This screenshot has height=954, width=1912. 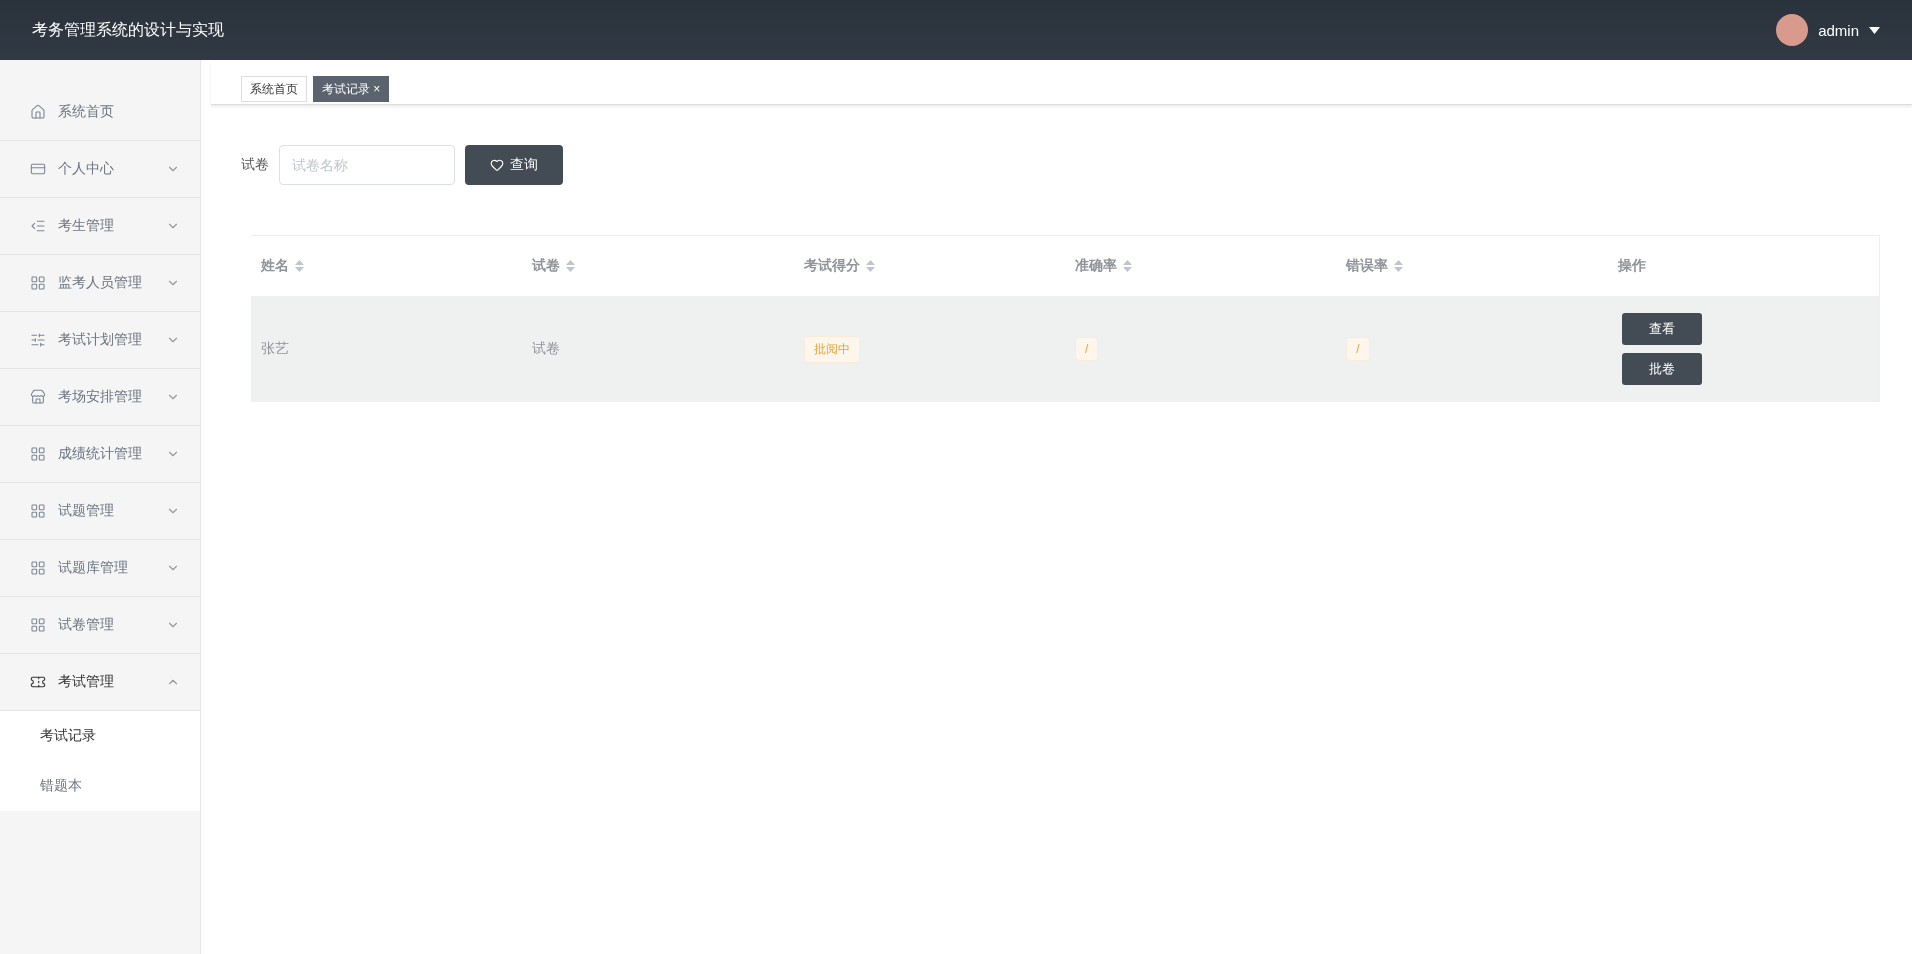 I want to click on menu-item: 试题管理, so click(x=100, y=511).